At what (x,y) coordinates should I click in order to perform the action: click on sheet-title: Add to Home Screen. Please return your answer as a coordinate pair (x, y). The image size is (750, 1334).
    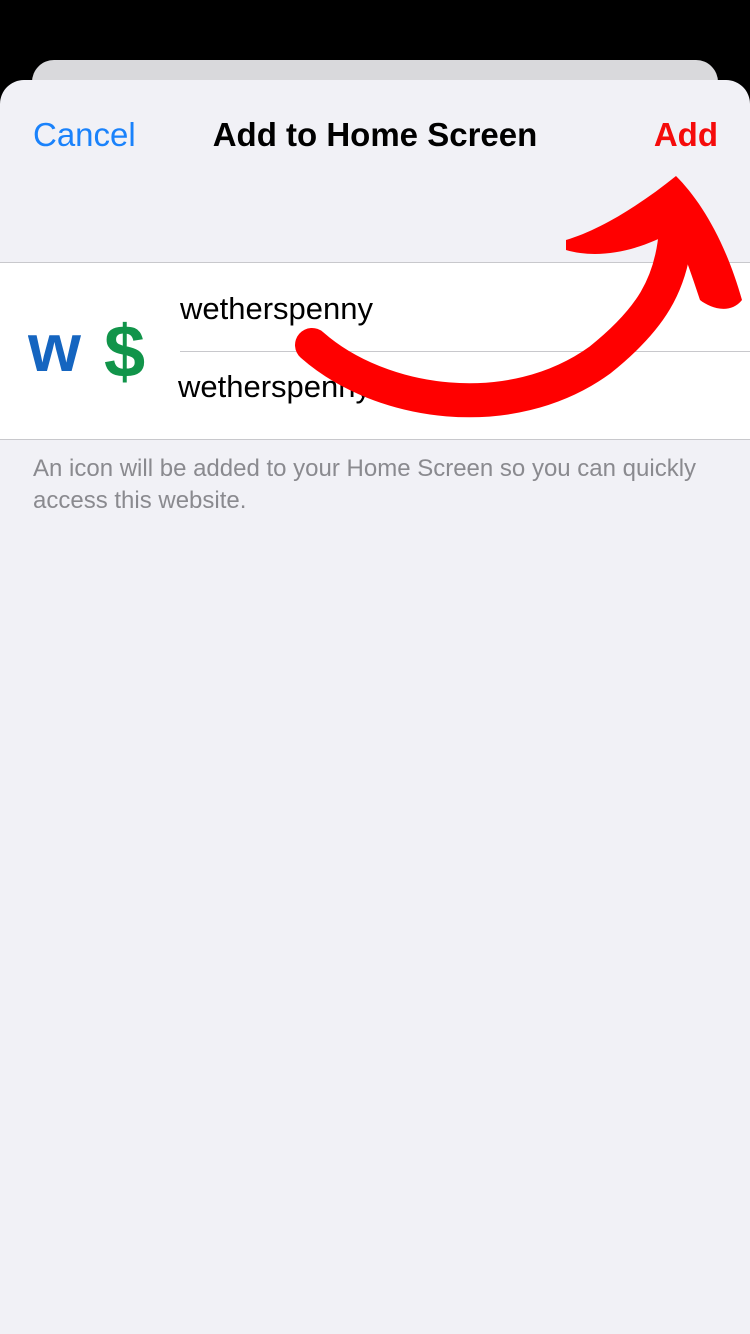
    Looking at the image, I should click on (375, 134).